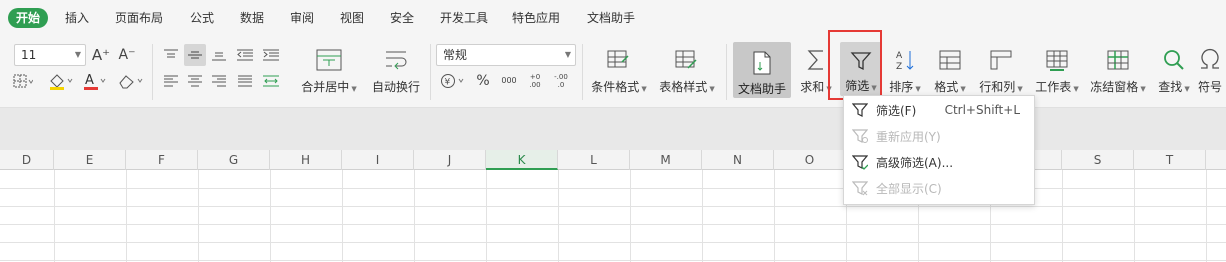 This screenshot has height=262, width=1226. I want to click on eraser-icon, so click(131, 82).